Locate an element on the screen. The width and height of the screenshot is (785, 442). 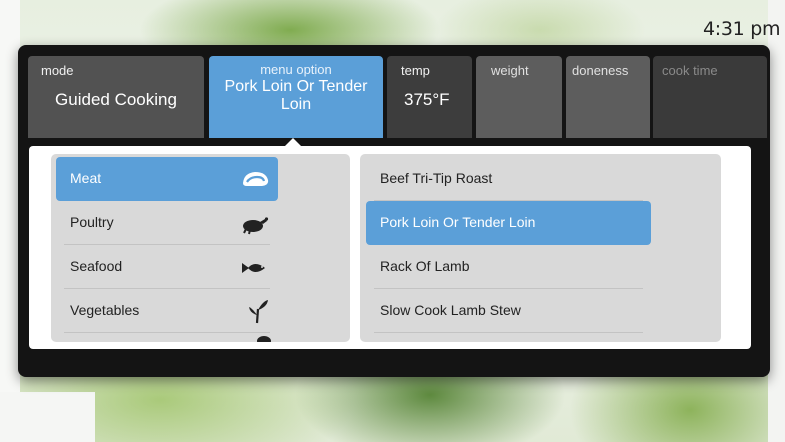
background-margin-left is located at coordinates (10, 221).